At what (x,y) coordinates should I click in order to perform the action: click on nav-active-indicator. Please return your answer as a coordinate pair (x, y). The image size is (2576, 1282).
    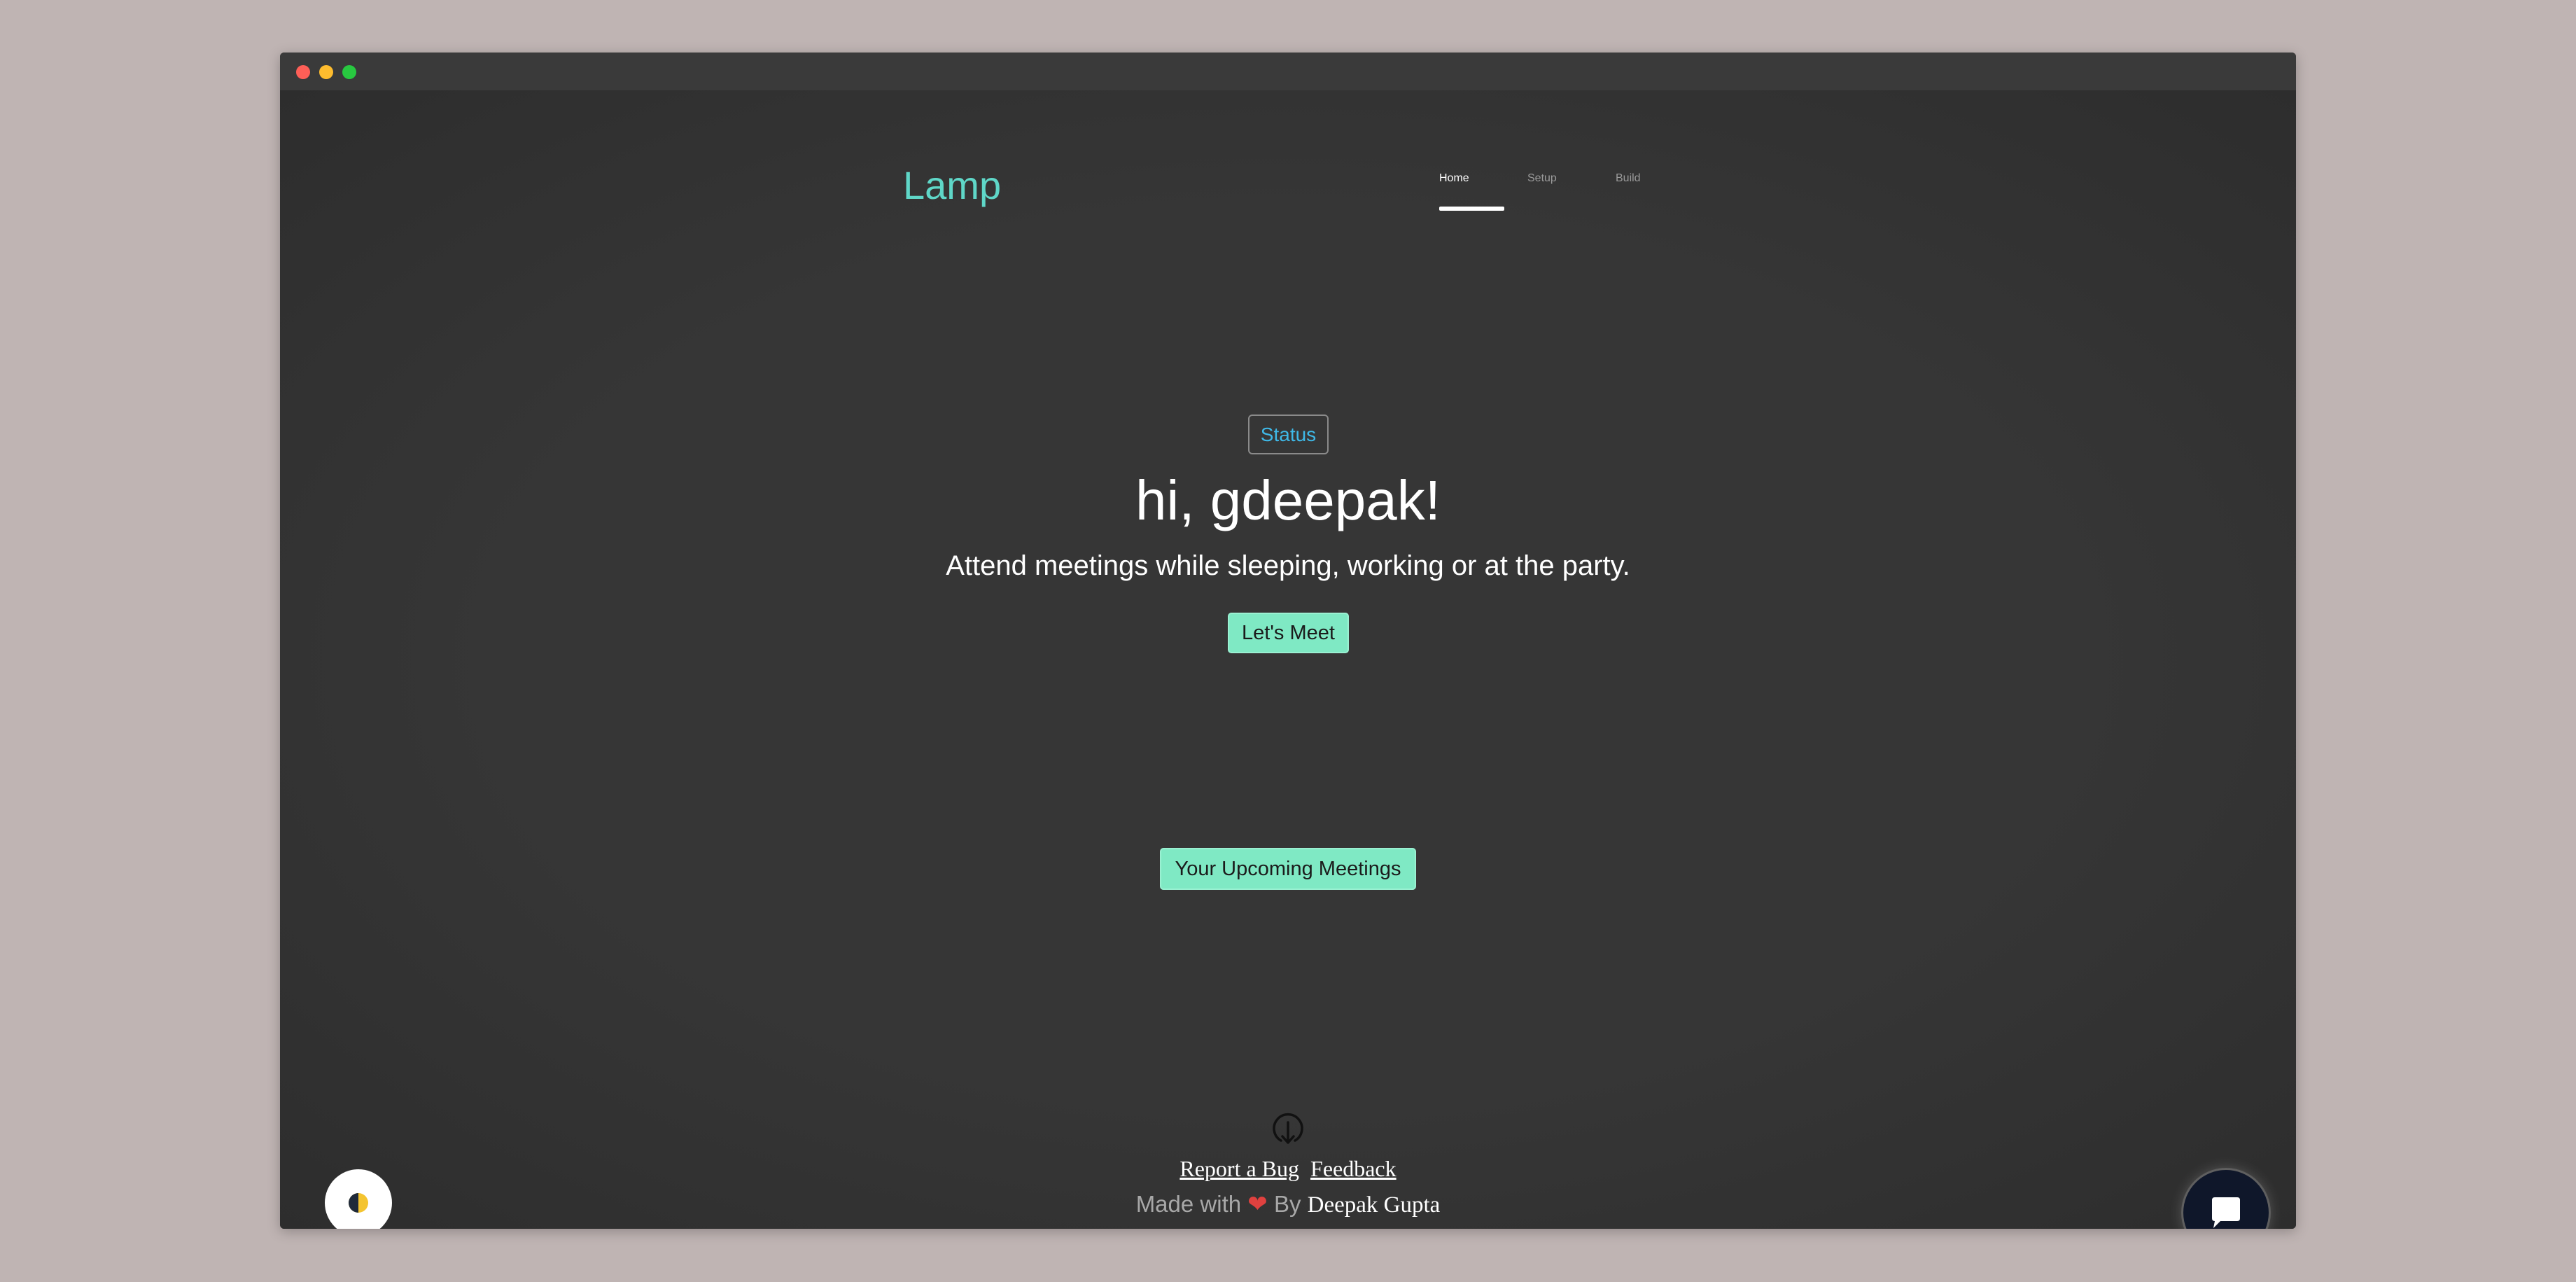
    Looking at the image, I should click on (1471, 209).